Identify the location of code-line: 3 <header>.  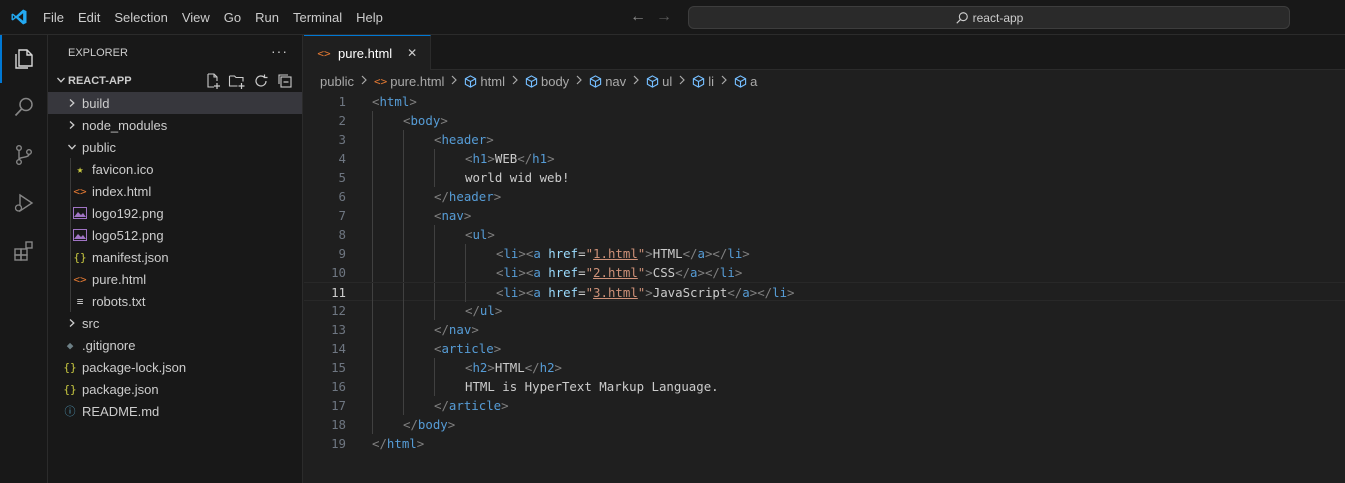
(824, 139).